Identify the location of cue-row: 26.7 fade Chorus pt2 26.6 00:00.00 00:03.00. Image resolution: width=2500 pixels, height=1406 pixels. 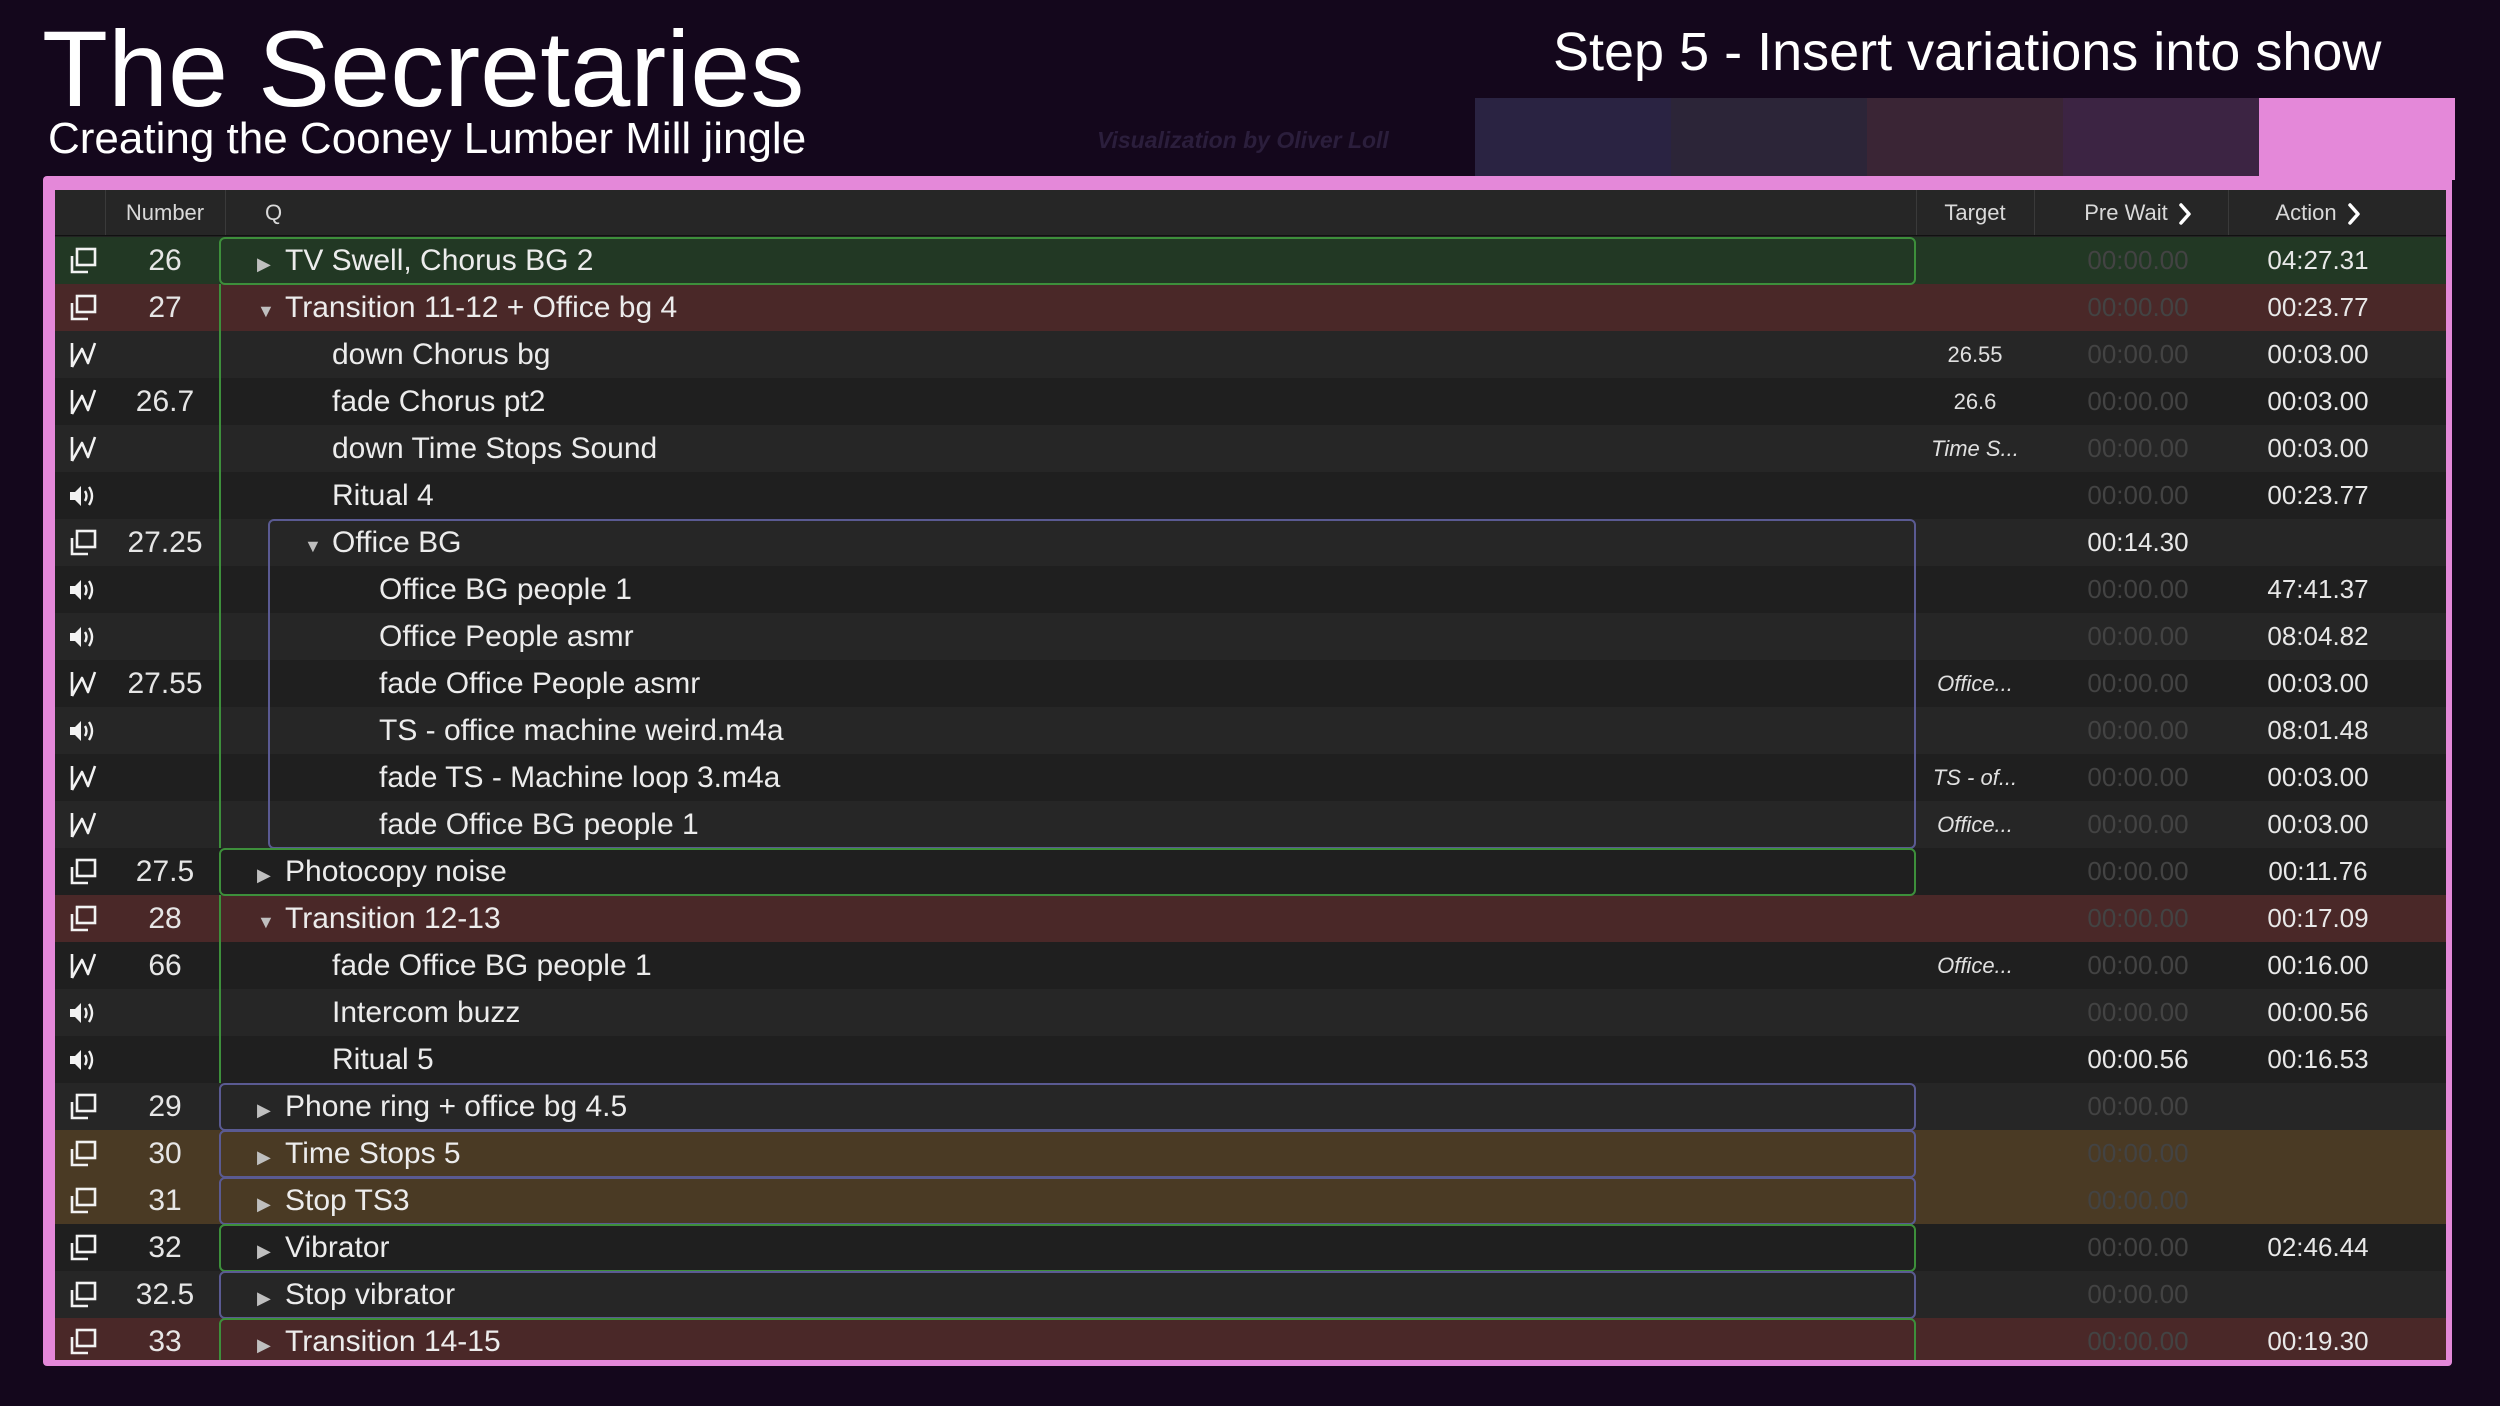
(1250, 401).